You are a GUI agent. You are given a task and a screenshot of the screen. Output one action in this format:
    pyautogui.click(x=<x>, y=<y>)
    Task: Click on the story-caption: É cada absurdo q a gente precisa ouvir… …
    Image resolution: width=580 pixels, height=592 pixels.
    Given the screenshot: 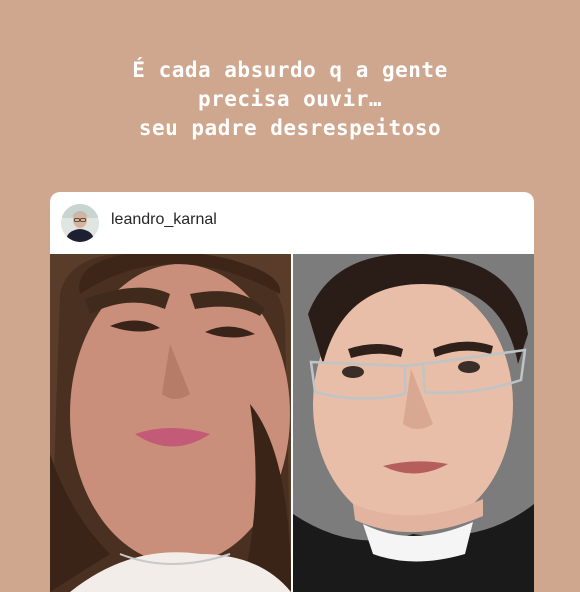 What is the action you would take?
    pyautogui.click(x=290, y=99)
    